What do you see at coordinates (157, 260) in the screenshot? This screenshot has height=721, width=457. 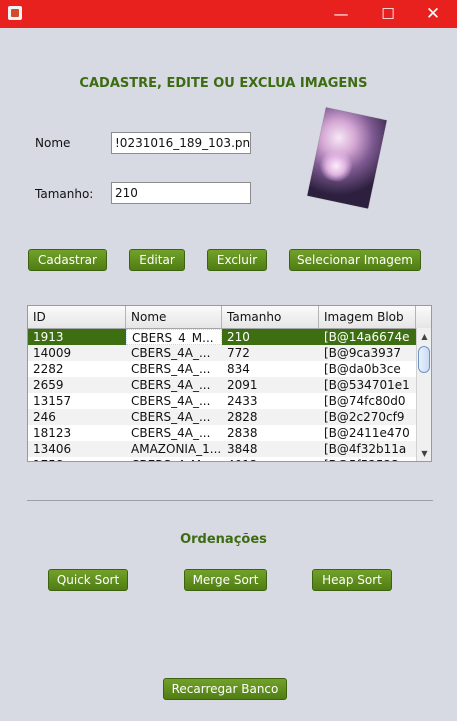 I see `edit-button: Editar` at bounding box center [157, 260].